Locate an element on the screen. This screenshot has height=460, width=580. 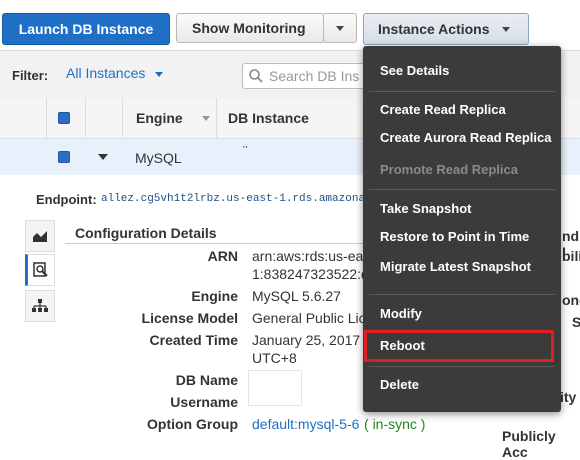
tab-details is located at coordinates (40, 270).